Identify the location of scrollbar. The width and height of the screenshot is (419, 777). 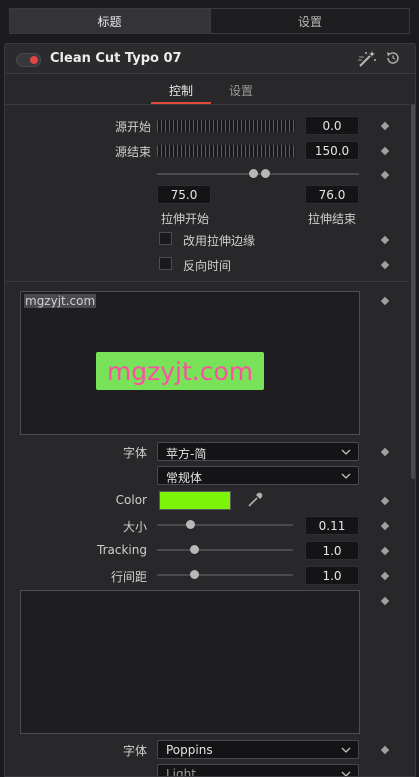
(413, 291).